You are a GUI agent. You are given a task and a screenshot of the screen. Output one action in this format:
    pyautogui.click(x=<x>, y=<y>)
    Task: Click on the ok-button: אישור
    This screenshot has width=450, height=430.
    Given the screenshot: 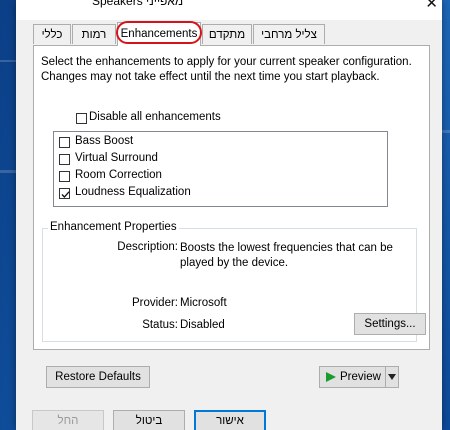 What is the action you would take?
    pyautogui.click(x=230, y=420)
    